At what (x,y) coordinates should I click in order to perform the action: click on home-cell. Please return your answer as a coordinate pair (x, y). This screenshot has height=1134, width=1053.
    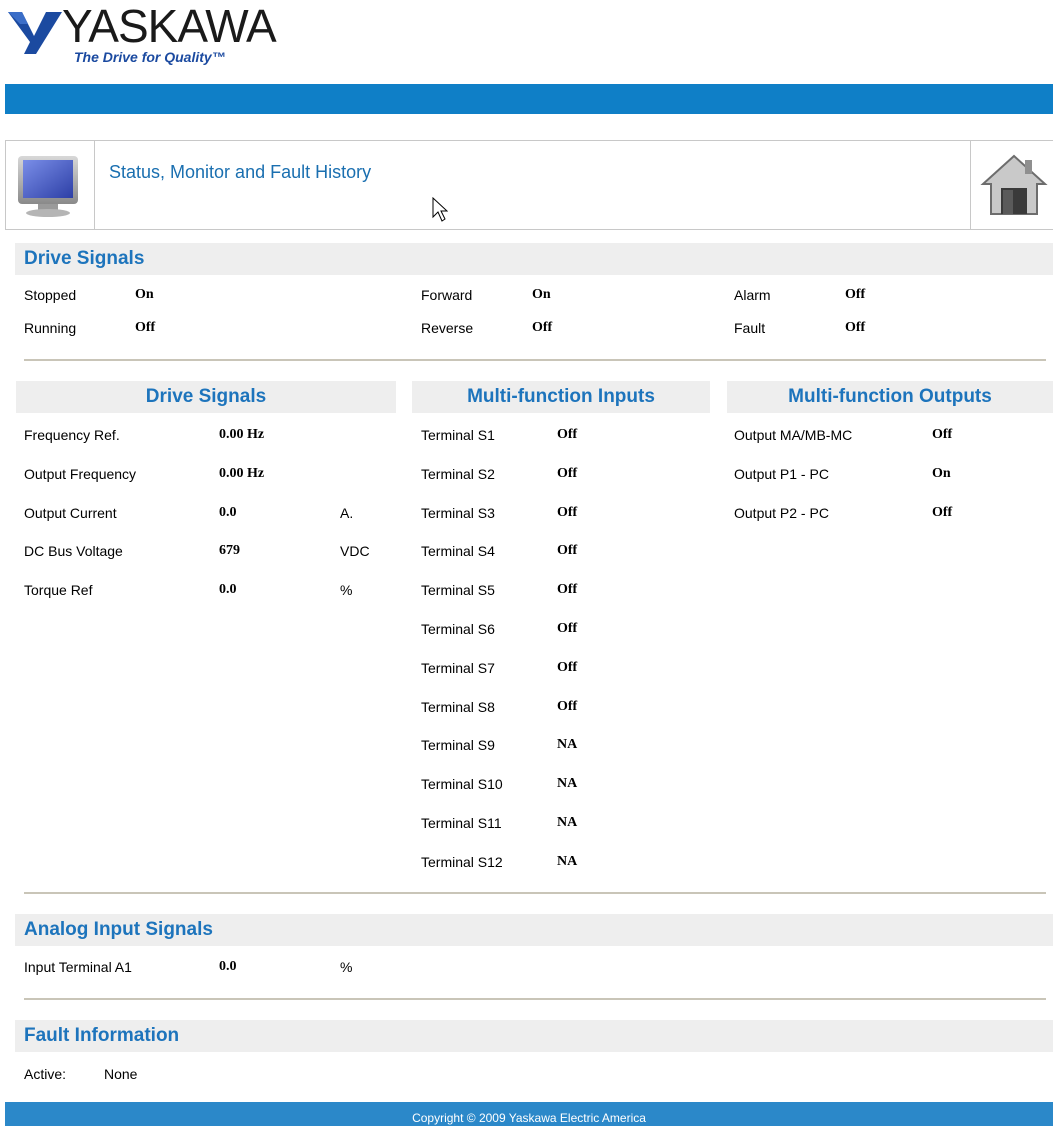
    Looking at the image, I should click on (1011, 185).